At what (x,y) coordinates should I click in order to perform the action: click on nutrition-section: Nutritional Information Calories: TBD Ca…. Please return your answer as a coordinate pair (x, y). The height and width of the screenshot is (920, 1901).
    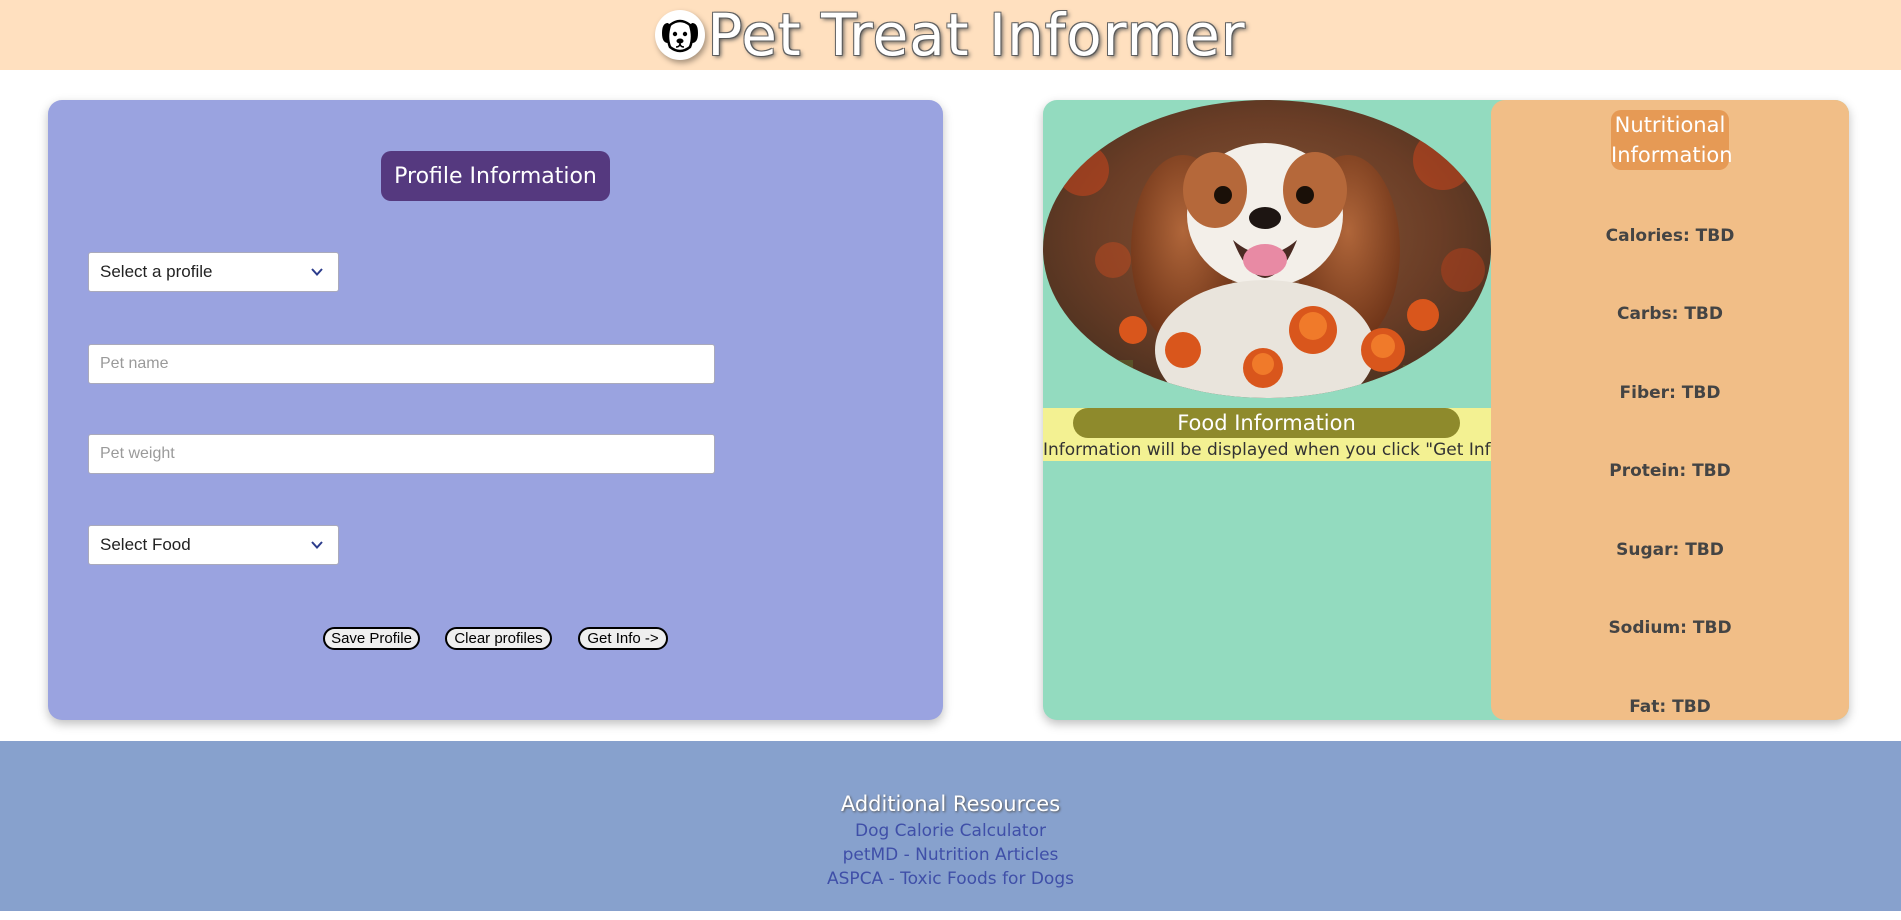
    Looking at the image, I should click on (1670, 410).